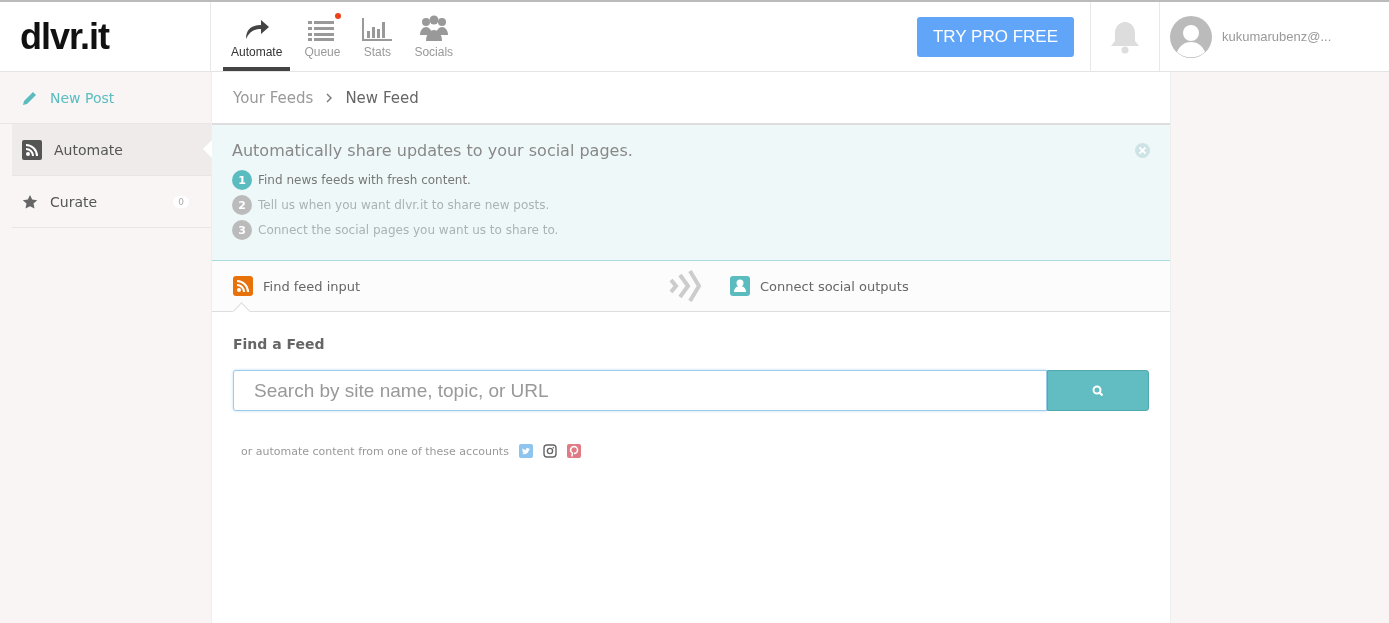 This screenshot has height=623, width=1389. What do you see at coordinates (525, 451) in the screenshot?
I see `twitter-icon` at bounding box center [525, 451].